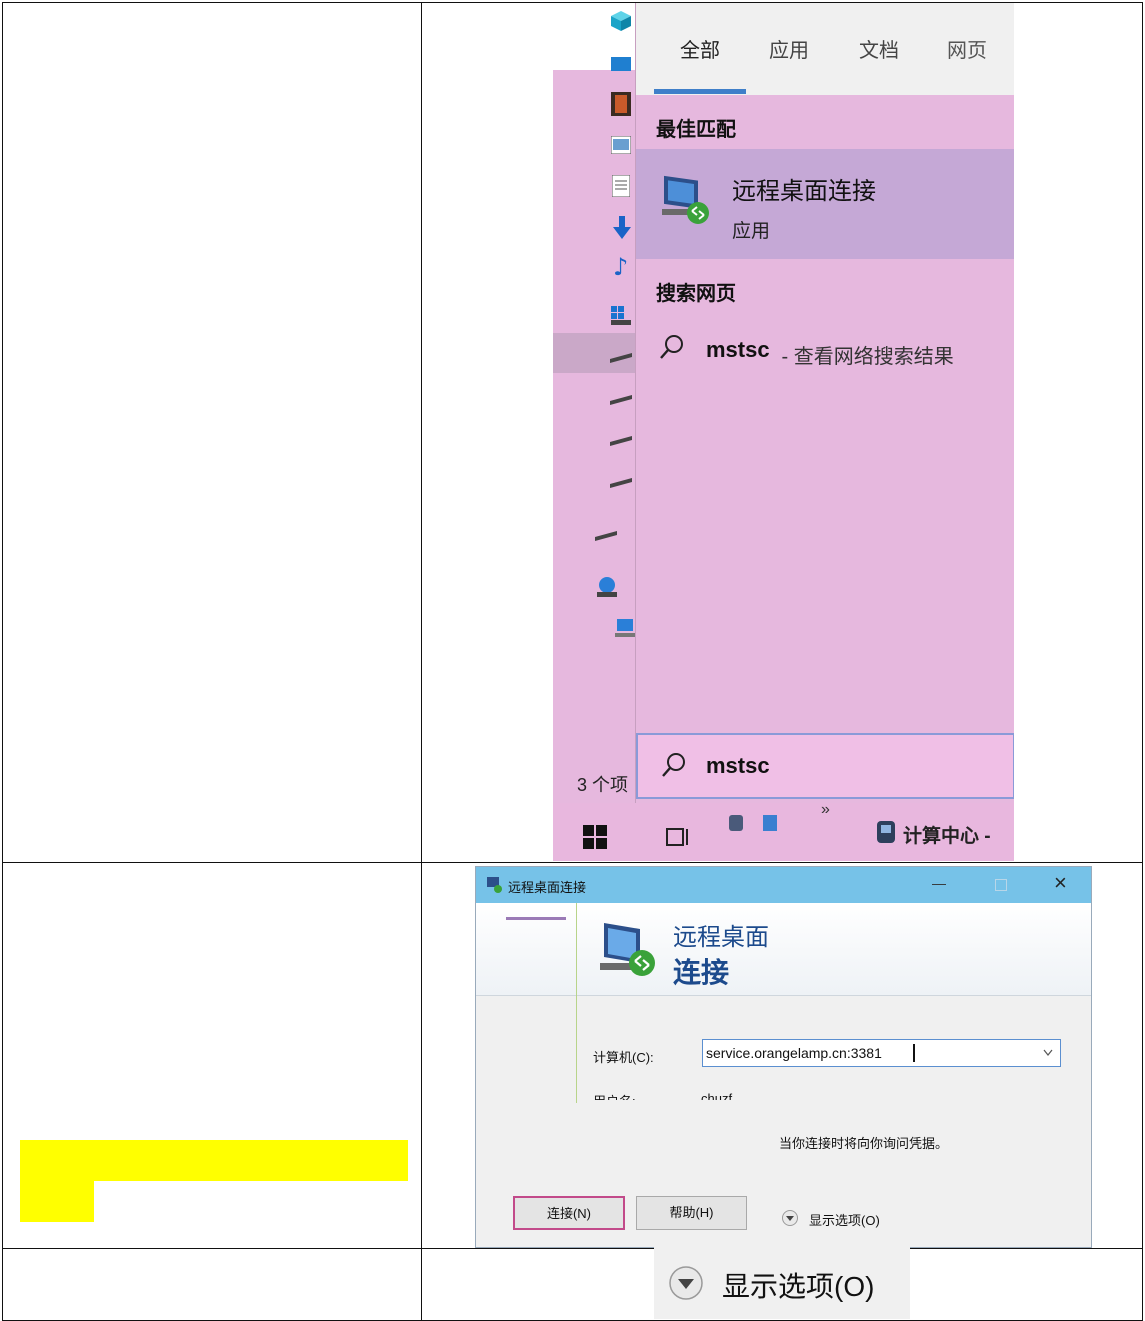  I want to click on taskbar-app-label: 计算中心 -, so click(947, 834).